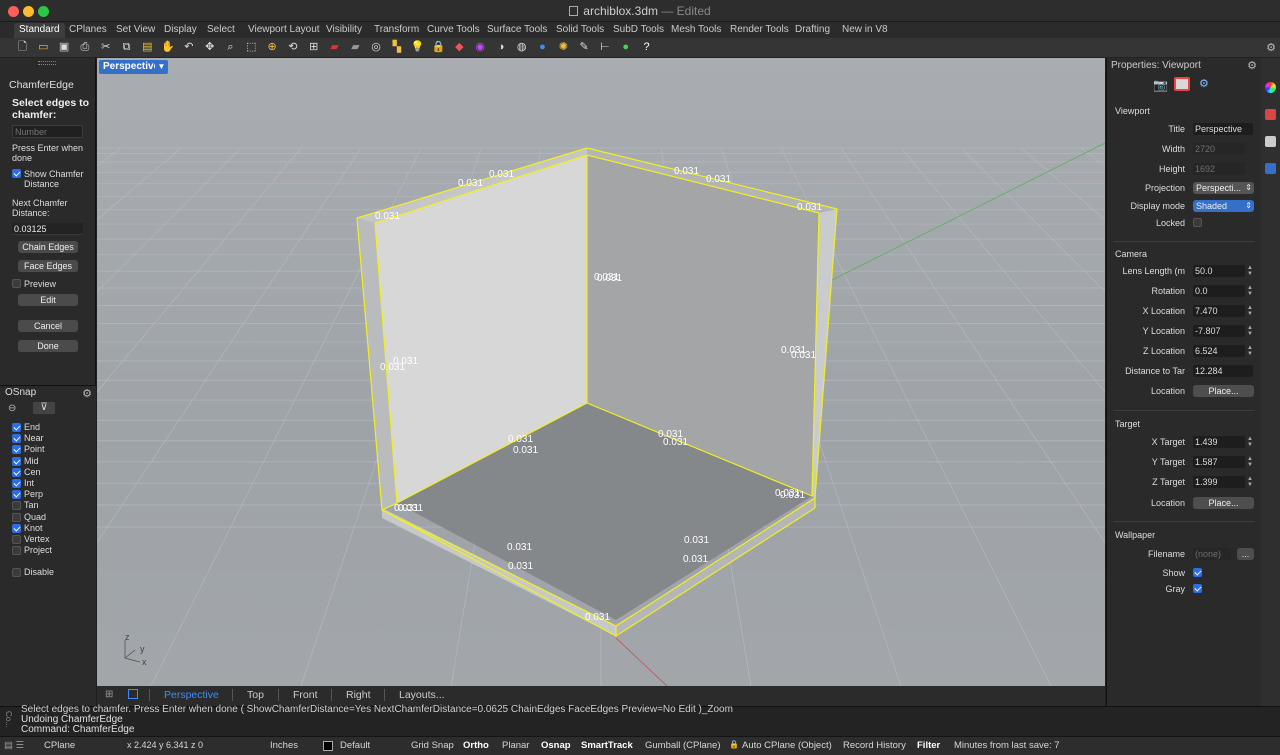 The width and height of the screenshot is (1280, 755). Describe the element at coordinates (88, 30) in the screenshot. I see `tab-cplanes: CPlanes` at that location.